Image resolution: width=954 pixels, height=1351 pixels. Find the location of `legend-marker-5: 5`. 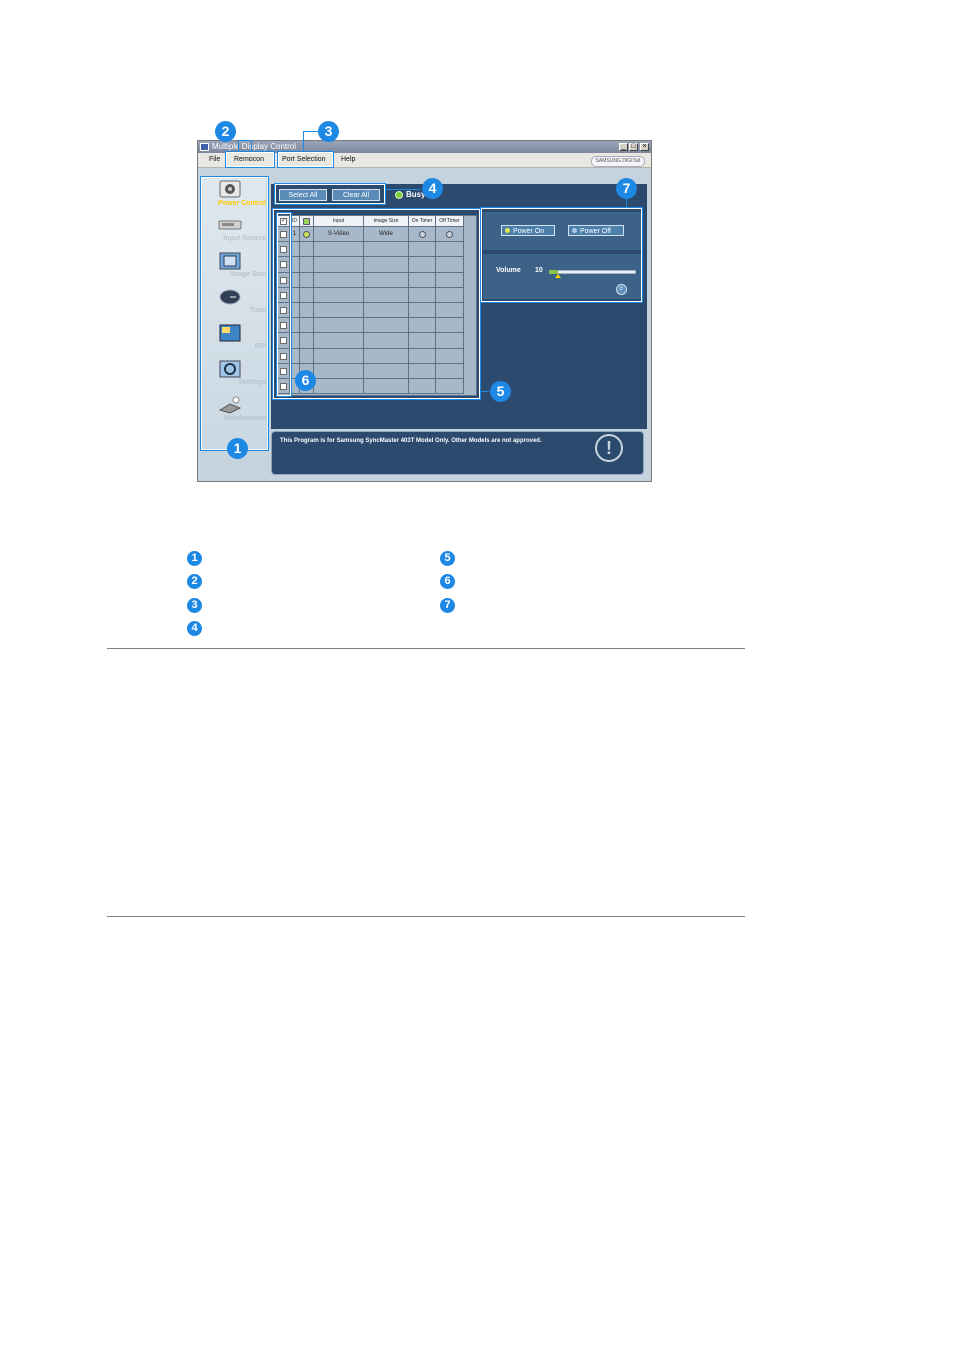

legend-marker-5: 5 is located at coordinates (447, 558).